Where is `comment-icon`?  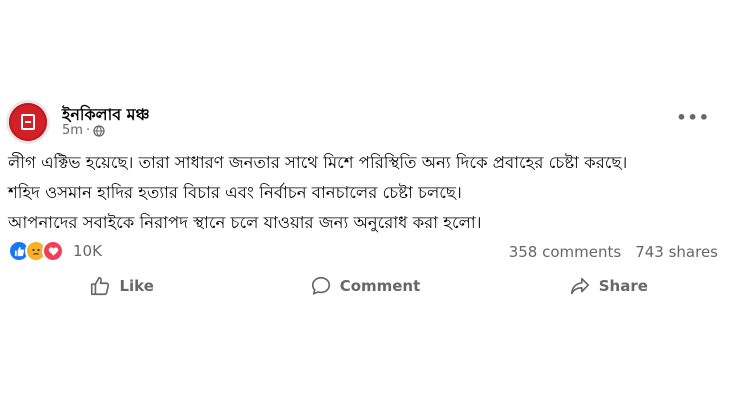
comment-icon is located at coordinates (320, 285).